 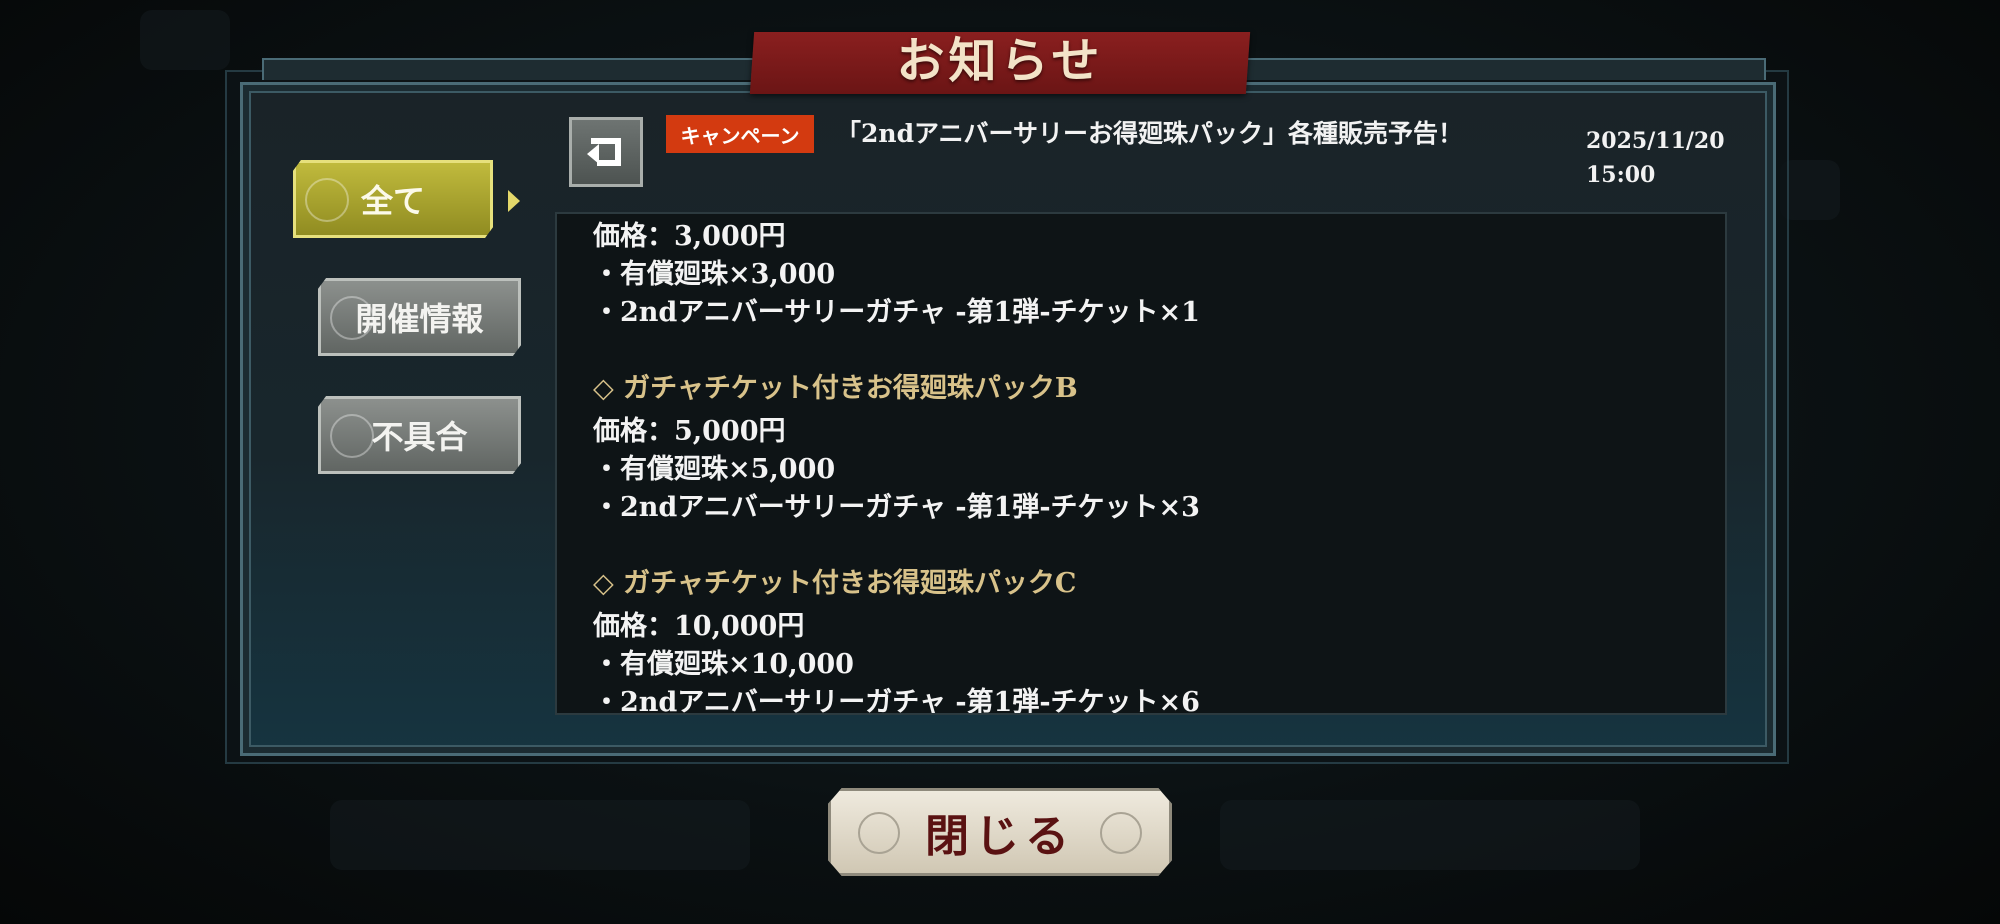 I want to click on tab-all-label: 全て, so click(x=392, y=201).